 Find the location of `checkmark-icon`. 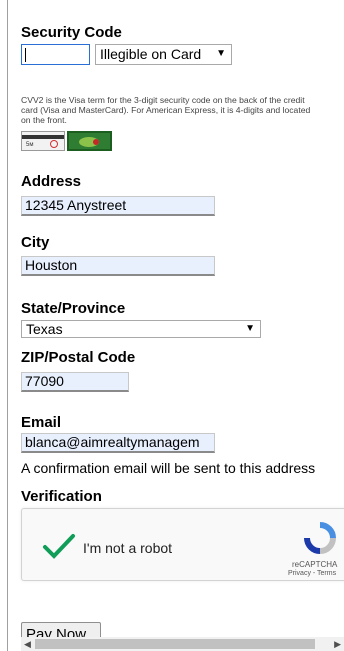

checkmark-icon is located at coordinates (59, 546).